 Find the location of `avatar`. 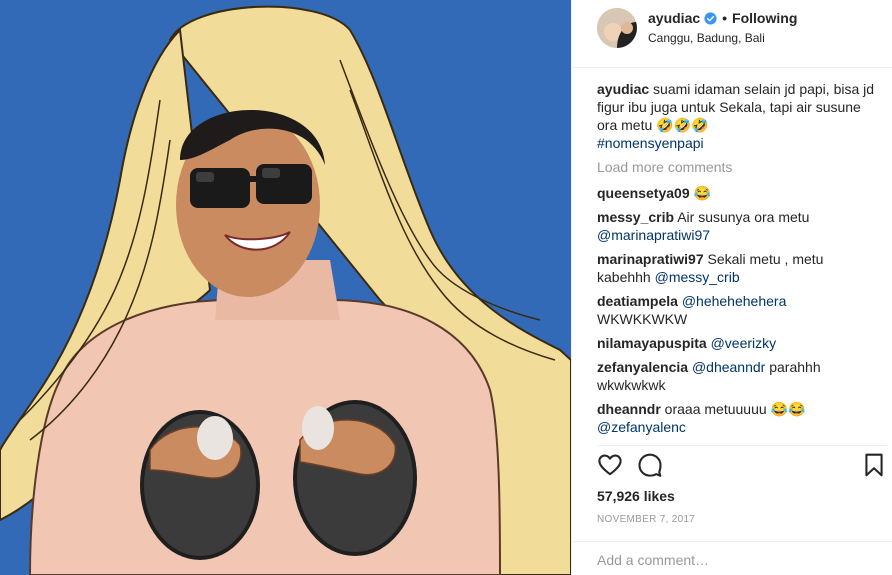

avatar is located at coordinates (617, 28).